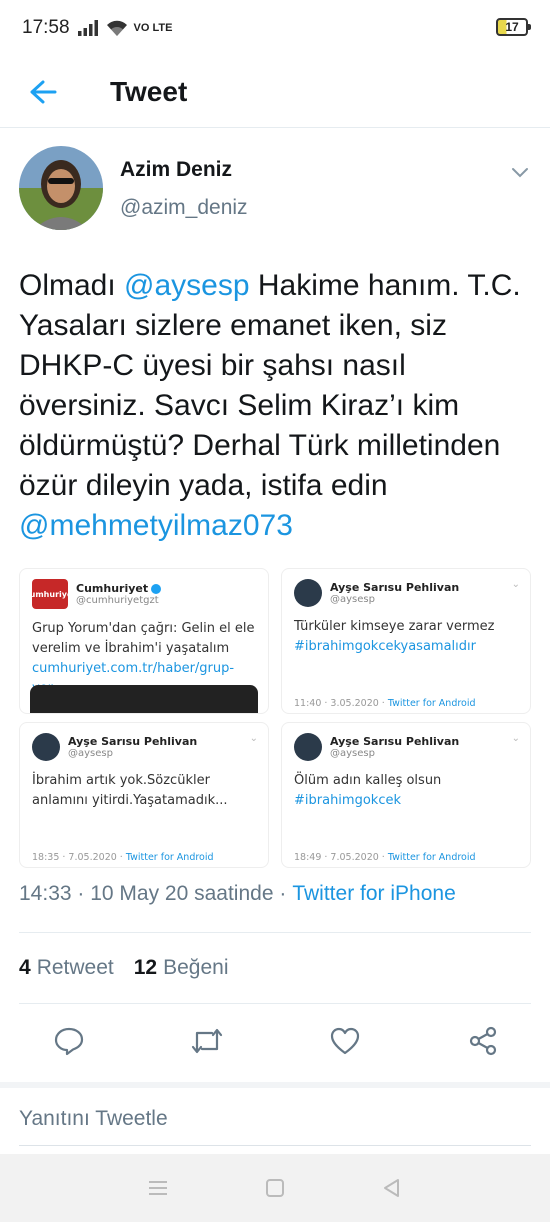 This screenshot has height=1222, width=550. I want to click on verified-icon, so click(156, 589).